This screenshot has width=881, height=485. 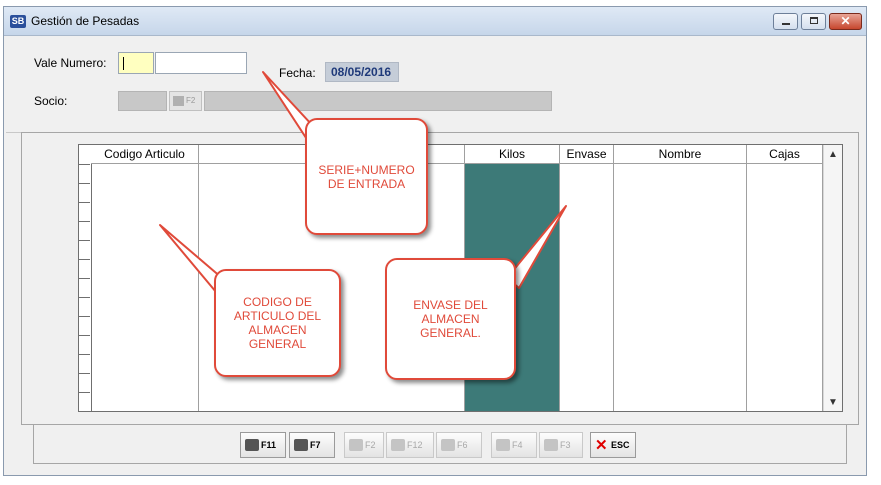 What do you see at coordinates (191, 100) in the screenshot?
I see `socio-search-label: F2` at bounding box center [191, 100].